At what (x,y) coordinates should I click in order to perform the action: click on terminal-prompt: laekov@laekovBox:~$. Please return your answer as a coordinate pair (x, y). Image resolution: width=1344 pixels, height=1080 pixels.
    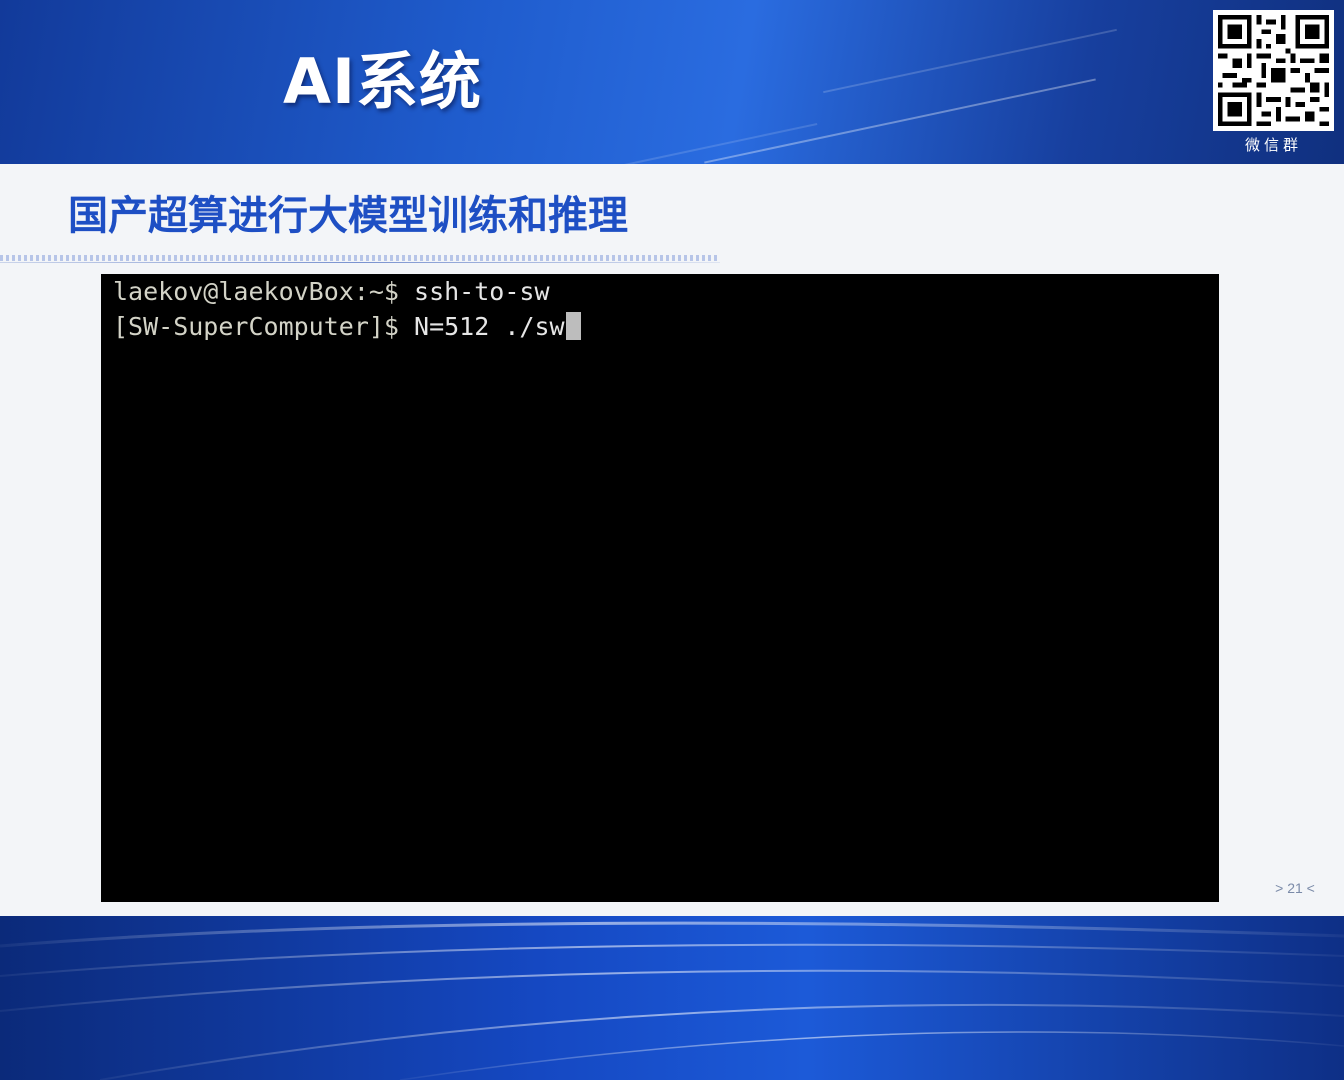
    Looking at the image, I should click on (264, 291).